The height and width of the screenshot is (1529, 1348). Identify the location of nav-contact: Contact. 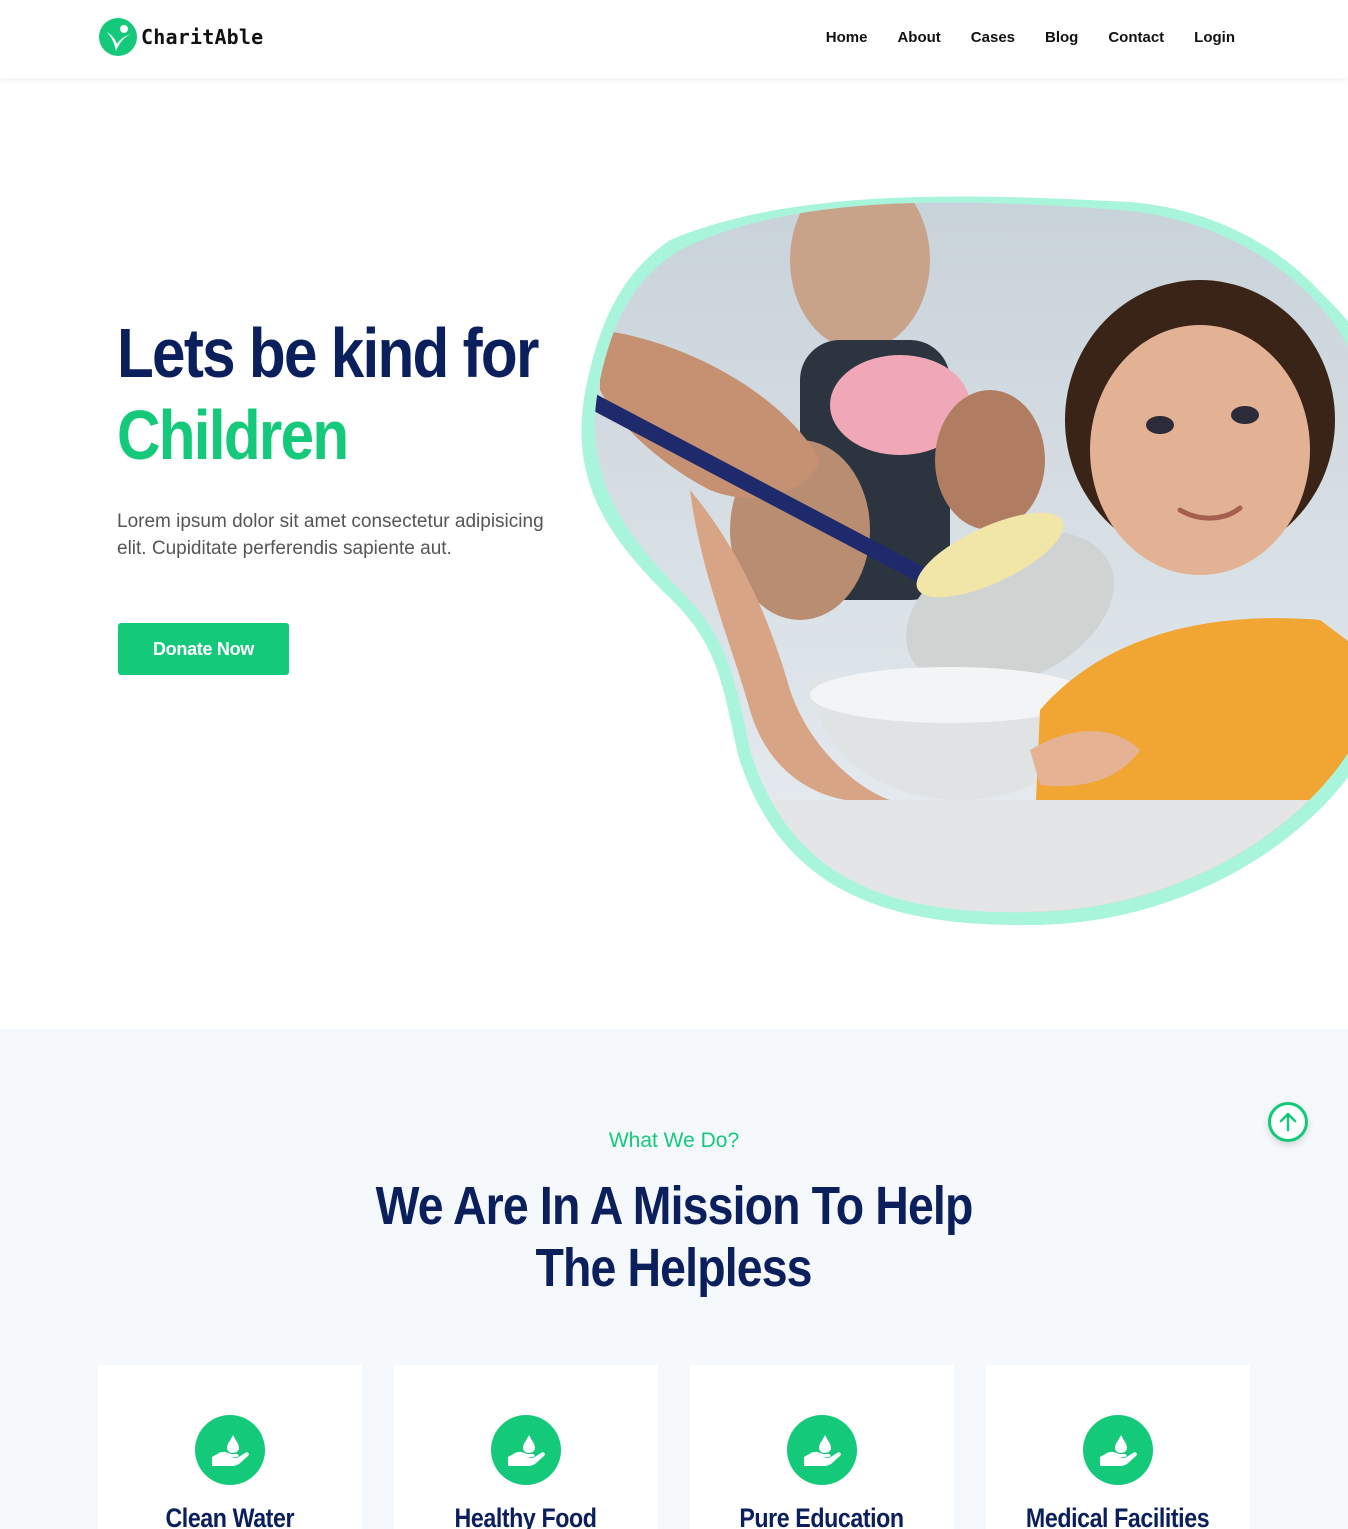
(1136, 37).